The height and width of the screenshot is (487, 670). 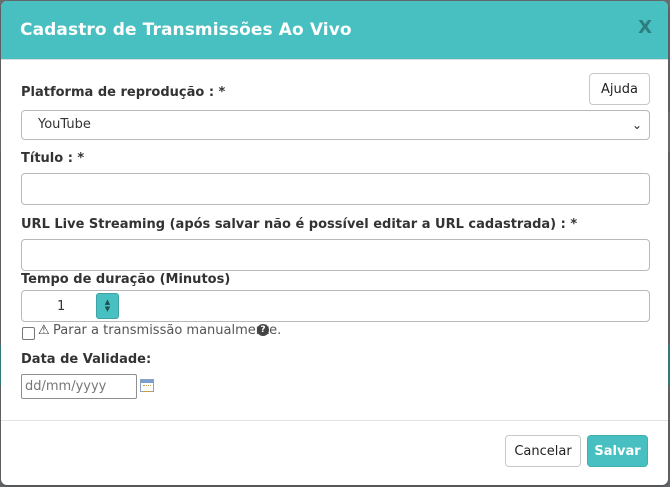 I want to click on title-label: Título : *, so click(x=53, y=158).